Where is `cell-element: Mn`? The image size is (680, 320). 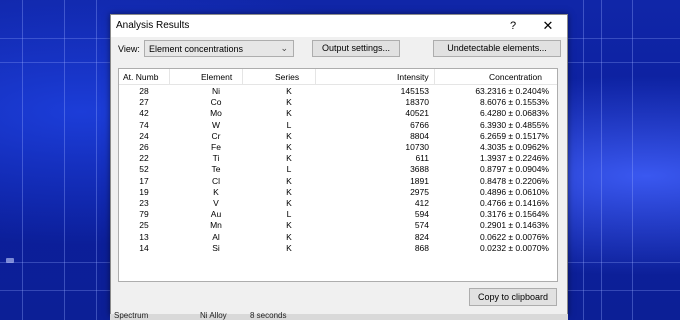
cell-element: Mn is located at coordinates (216, 225).